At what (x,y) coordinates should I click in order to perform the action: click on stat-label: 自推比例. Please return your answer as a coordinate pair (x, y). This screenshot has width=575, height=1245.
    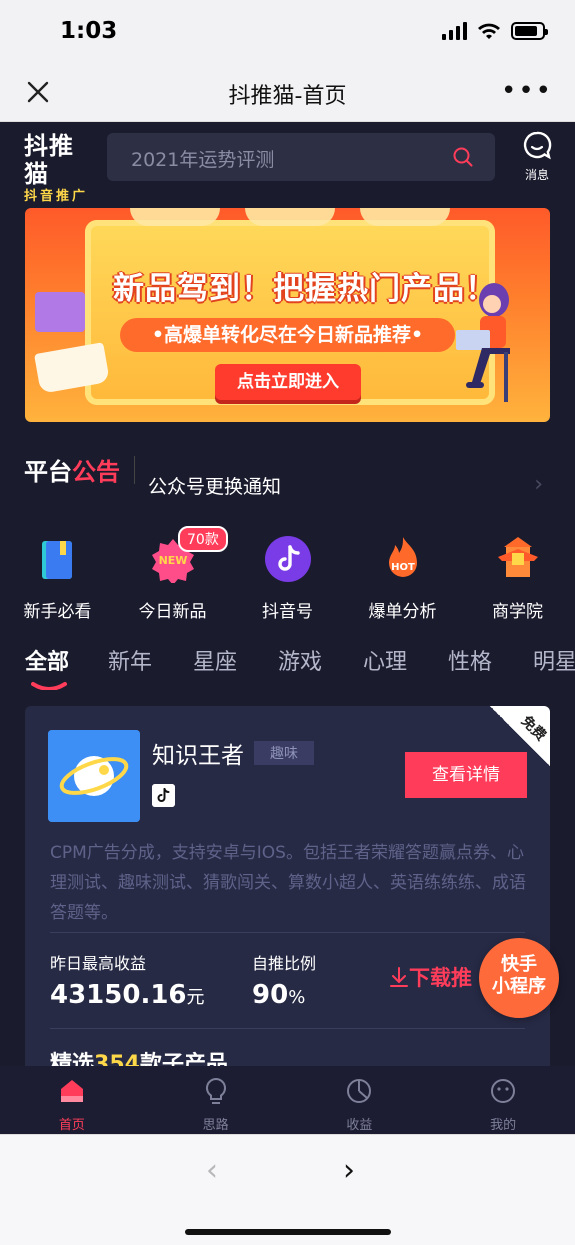
    Looking at the image, I should click on (284, 963).